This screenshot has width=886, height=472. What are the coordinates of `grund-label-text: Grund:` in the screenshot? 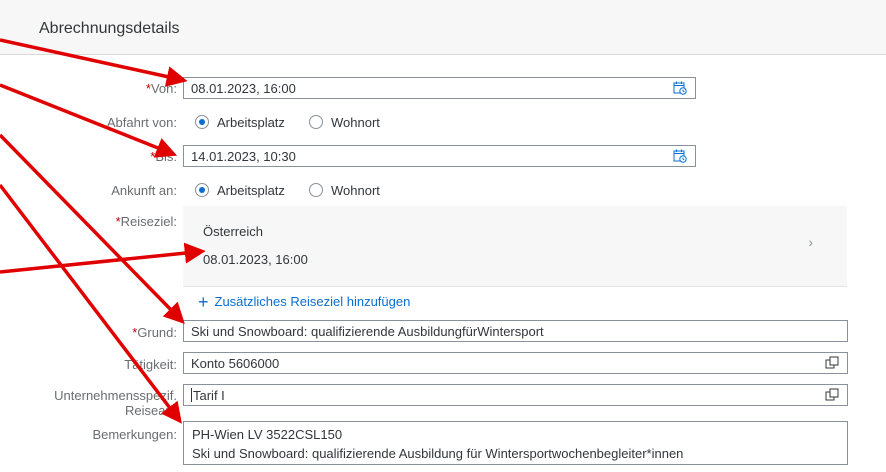 It's located at (157, 332).